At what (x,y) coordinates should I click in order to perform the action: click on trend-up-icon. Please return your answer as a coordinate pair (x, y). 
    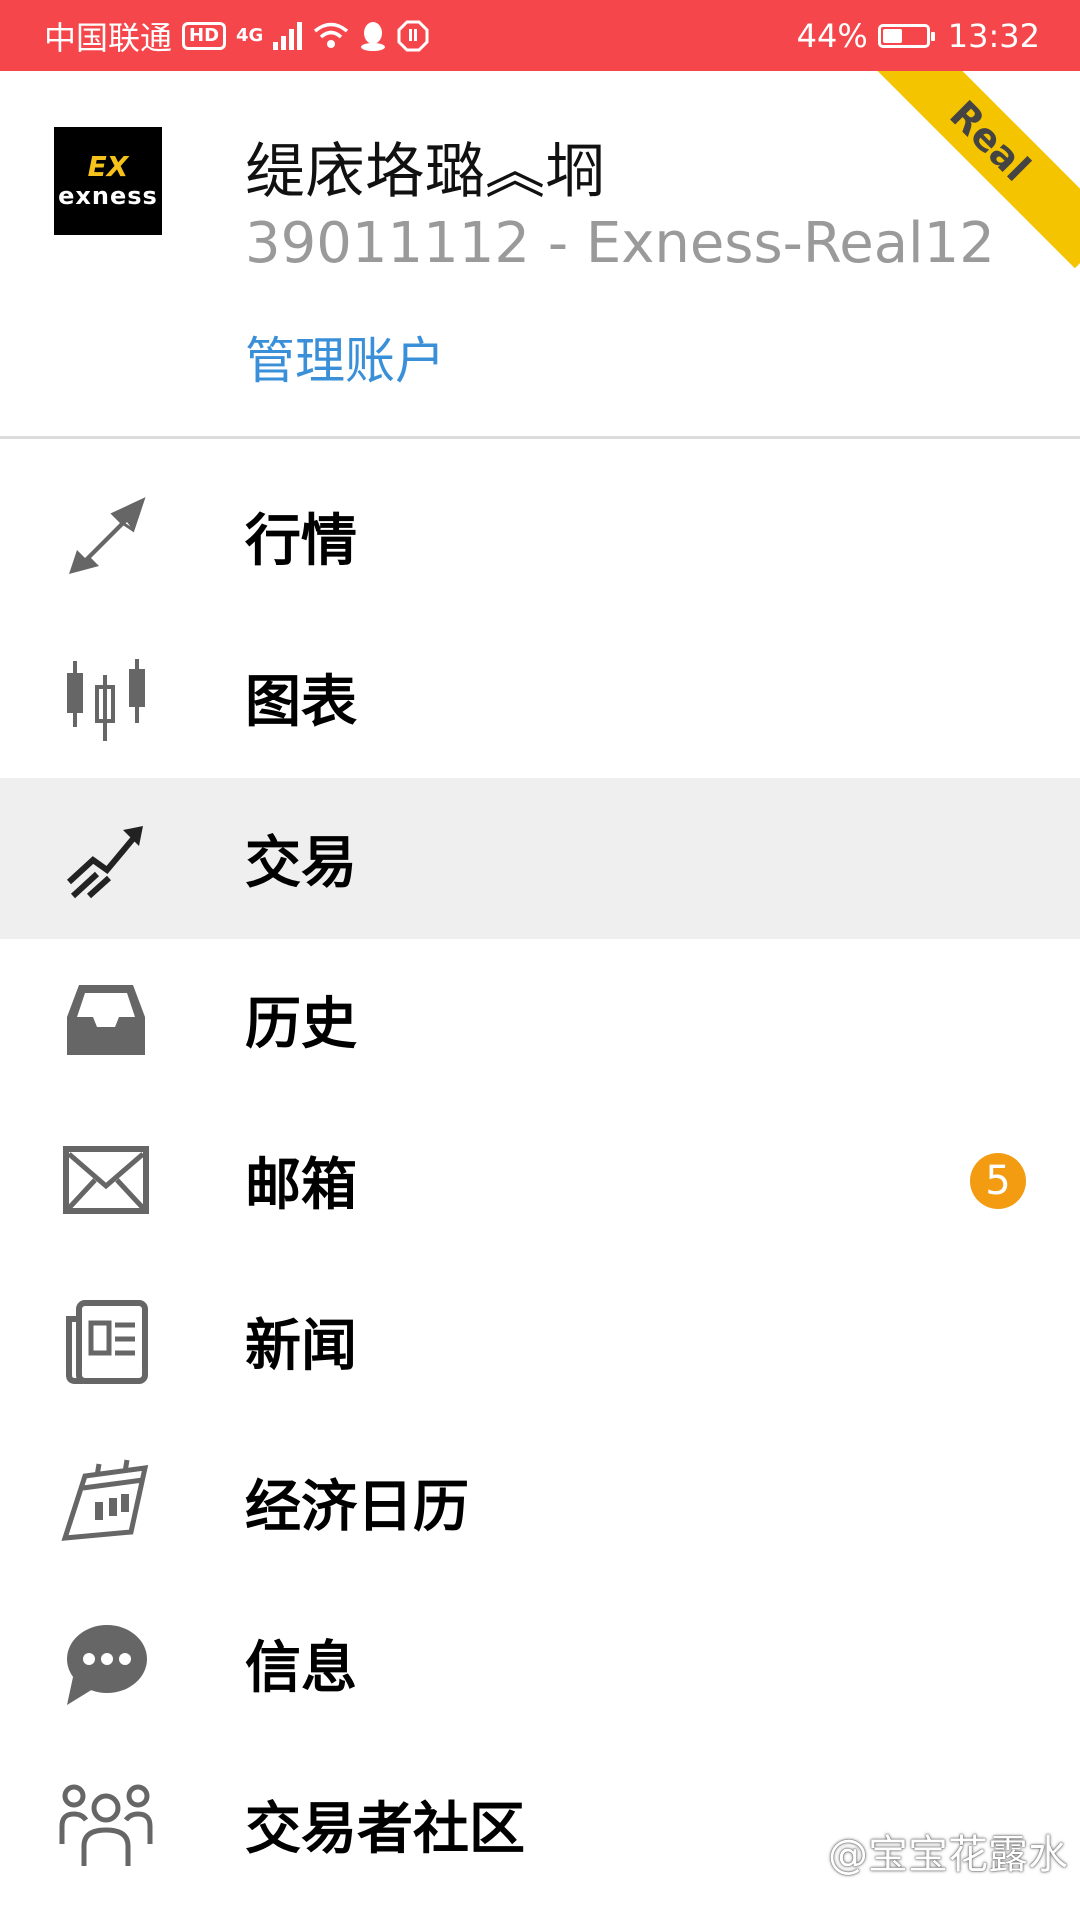
    Looking at the image, I should click on (106, 859).